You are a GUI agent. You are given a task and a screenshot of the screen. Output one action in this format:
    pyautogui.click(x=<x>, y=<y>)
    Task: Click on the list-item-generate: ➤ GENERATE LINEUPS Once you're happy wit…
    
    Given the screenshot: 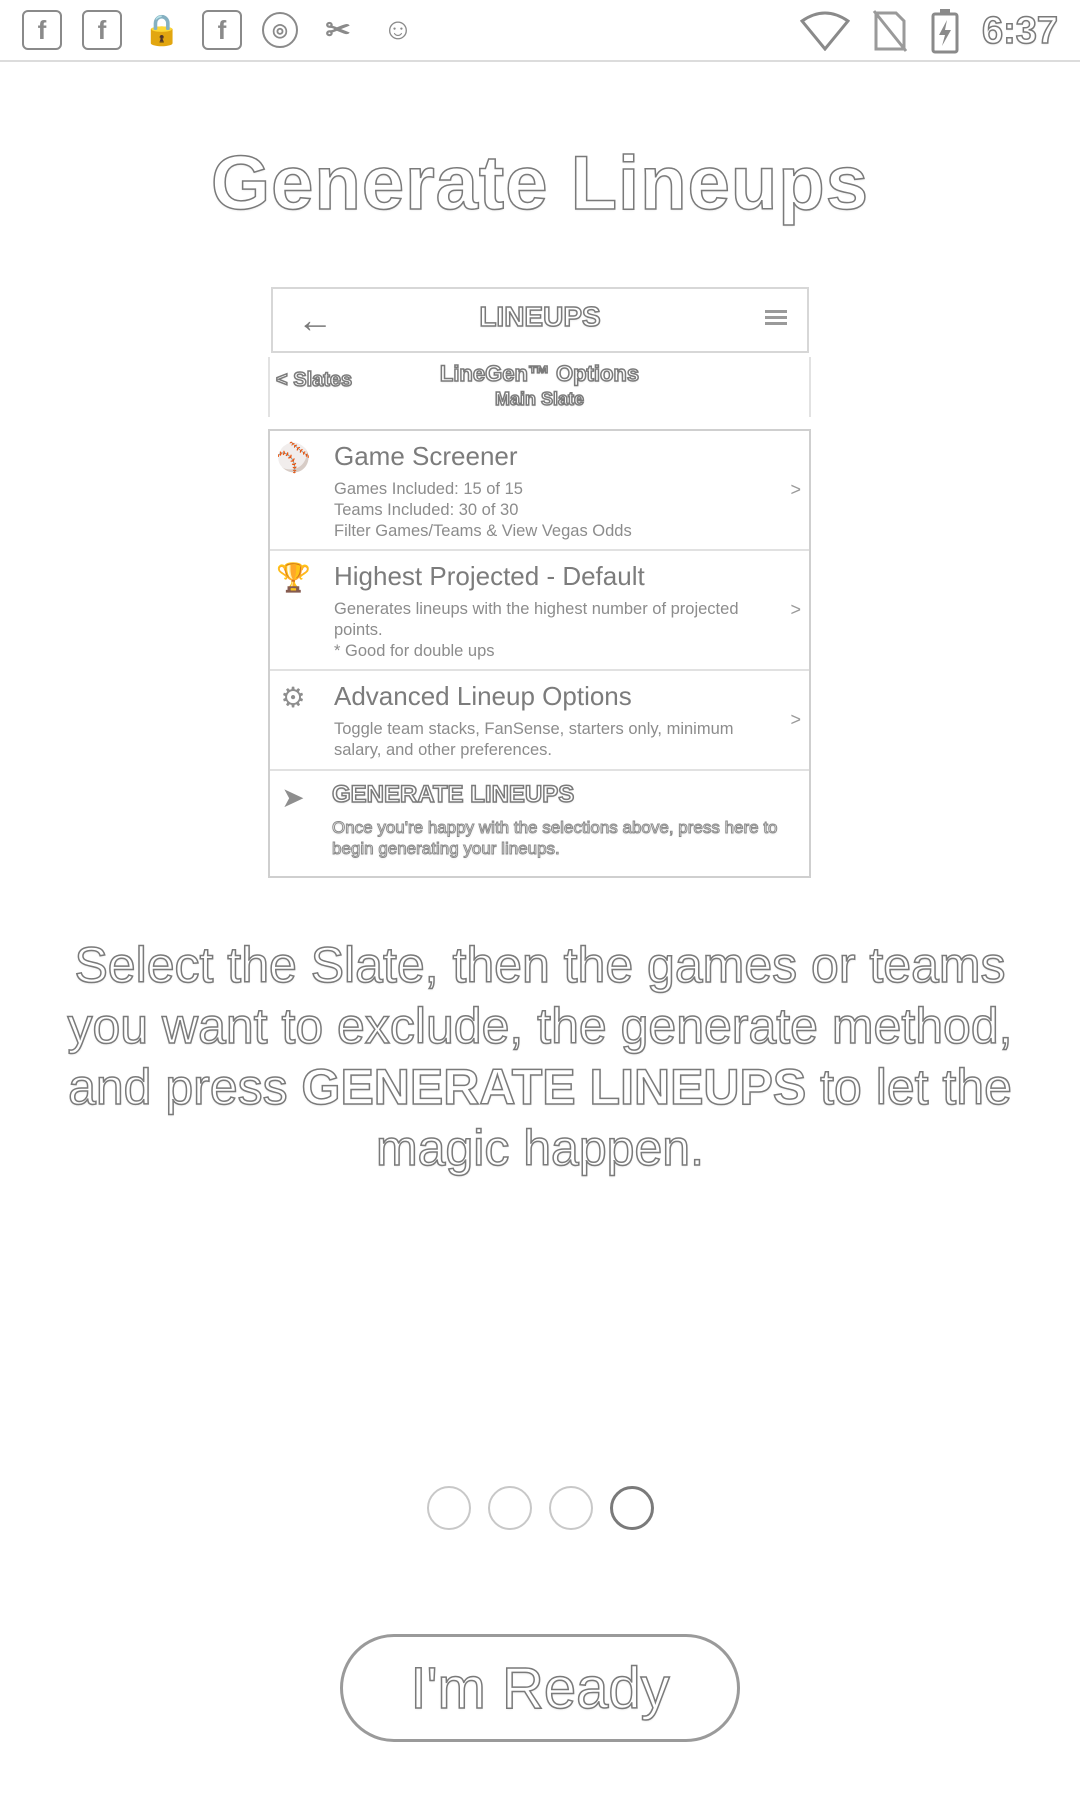 What is the action you would take?
    pyautogui.click(x=539, y=823)
    